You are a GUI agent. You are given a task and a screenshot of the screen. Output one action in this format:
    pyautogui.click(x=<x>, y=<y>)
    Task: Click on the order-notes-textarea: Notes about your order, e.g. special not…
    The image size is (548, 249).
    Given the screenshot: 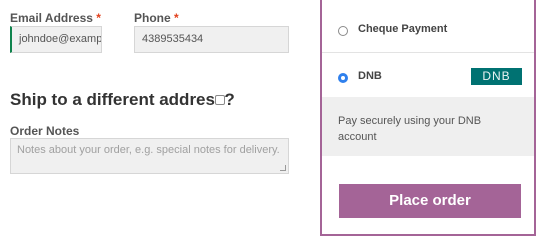 What is the action you would take?
    pyautogui.click(x=149, y=156)
    